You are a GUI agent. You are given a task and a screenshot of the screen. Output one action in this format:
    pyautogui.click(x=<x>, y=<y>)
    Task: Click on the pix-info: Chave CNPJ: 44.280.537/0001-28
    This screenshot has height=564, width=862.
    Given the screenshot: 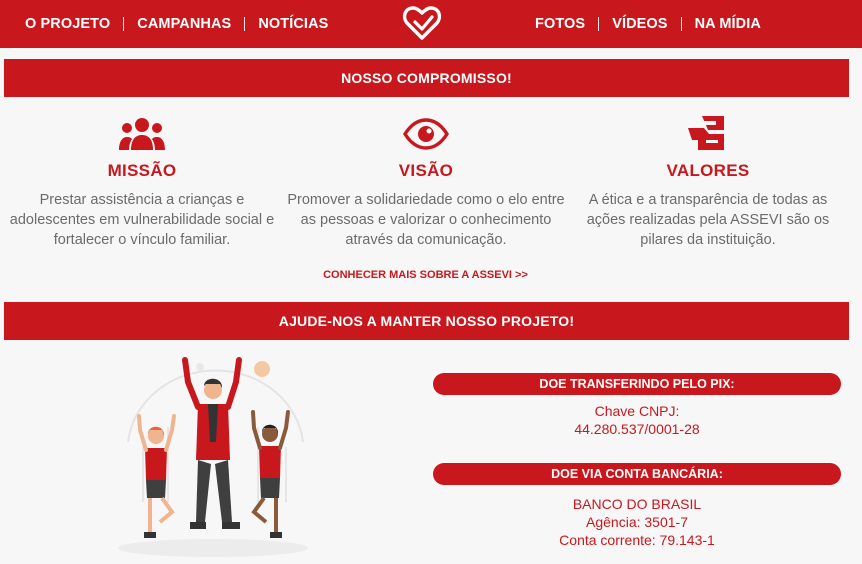 What is the action you would take?
    pyautogui.click(x=637, y=420)
    